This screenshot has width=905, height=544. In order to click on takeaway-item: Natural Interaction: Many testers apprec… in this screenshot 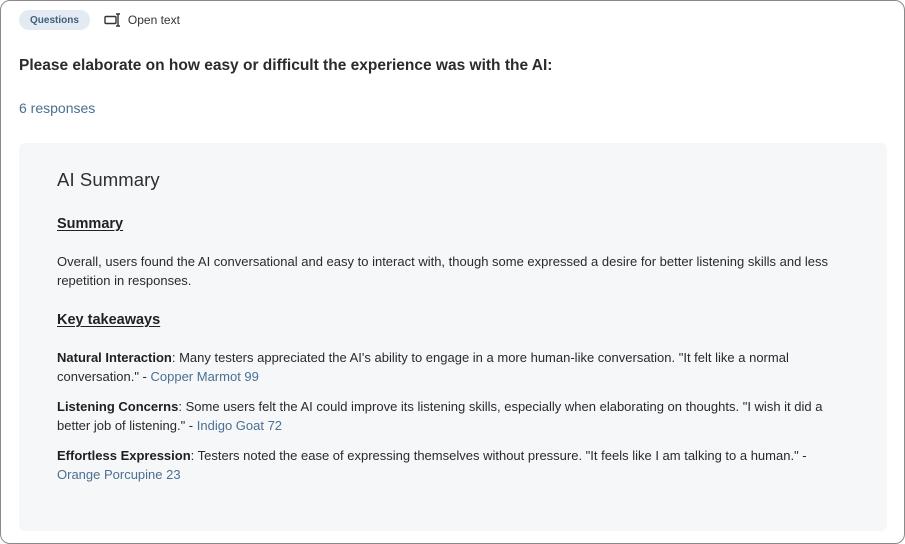, I will do `click(452, 367)`.